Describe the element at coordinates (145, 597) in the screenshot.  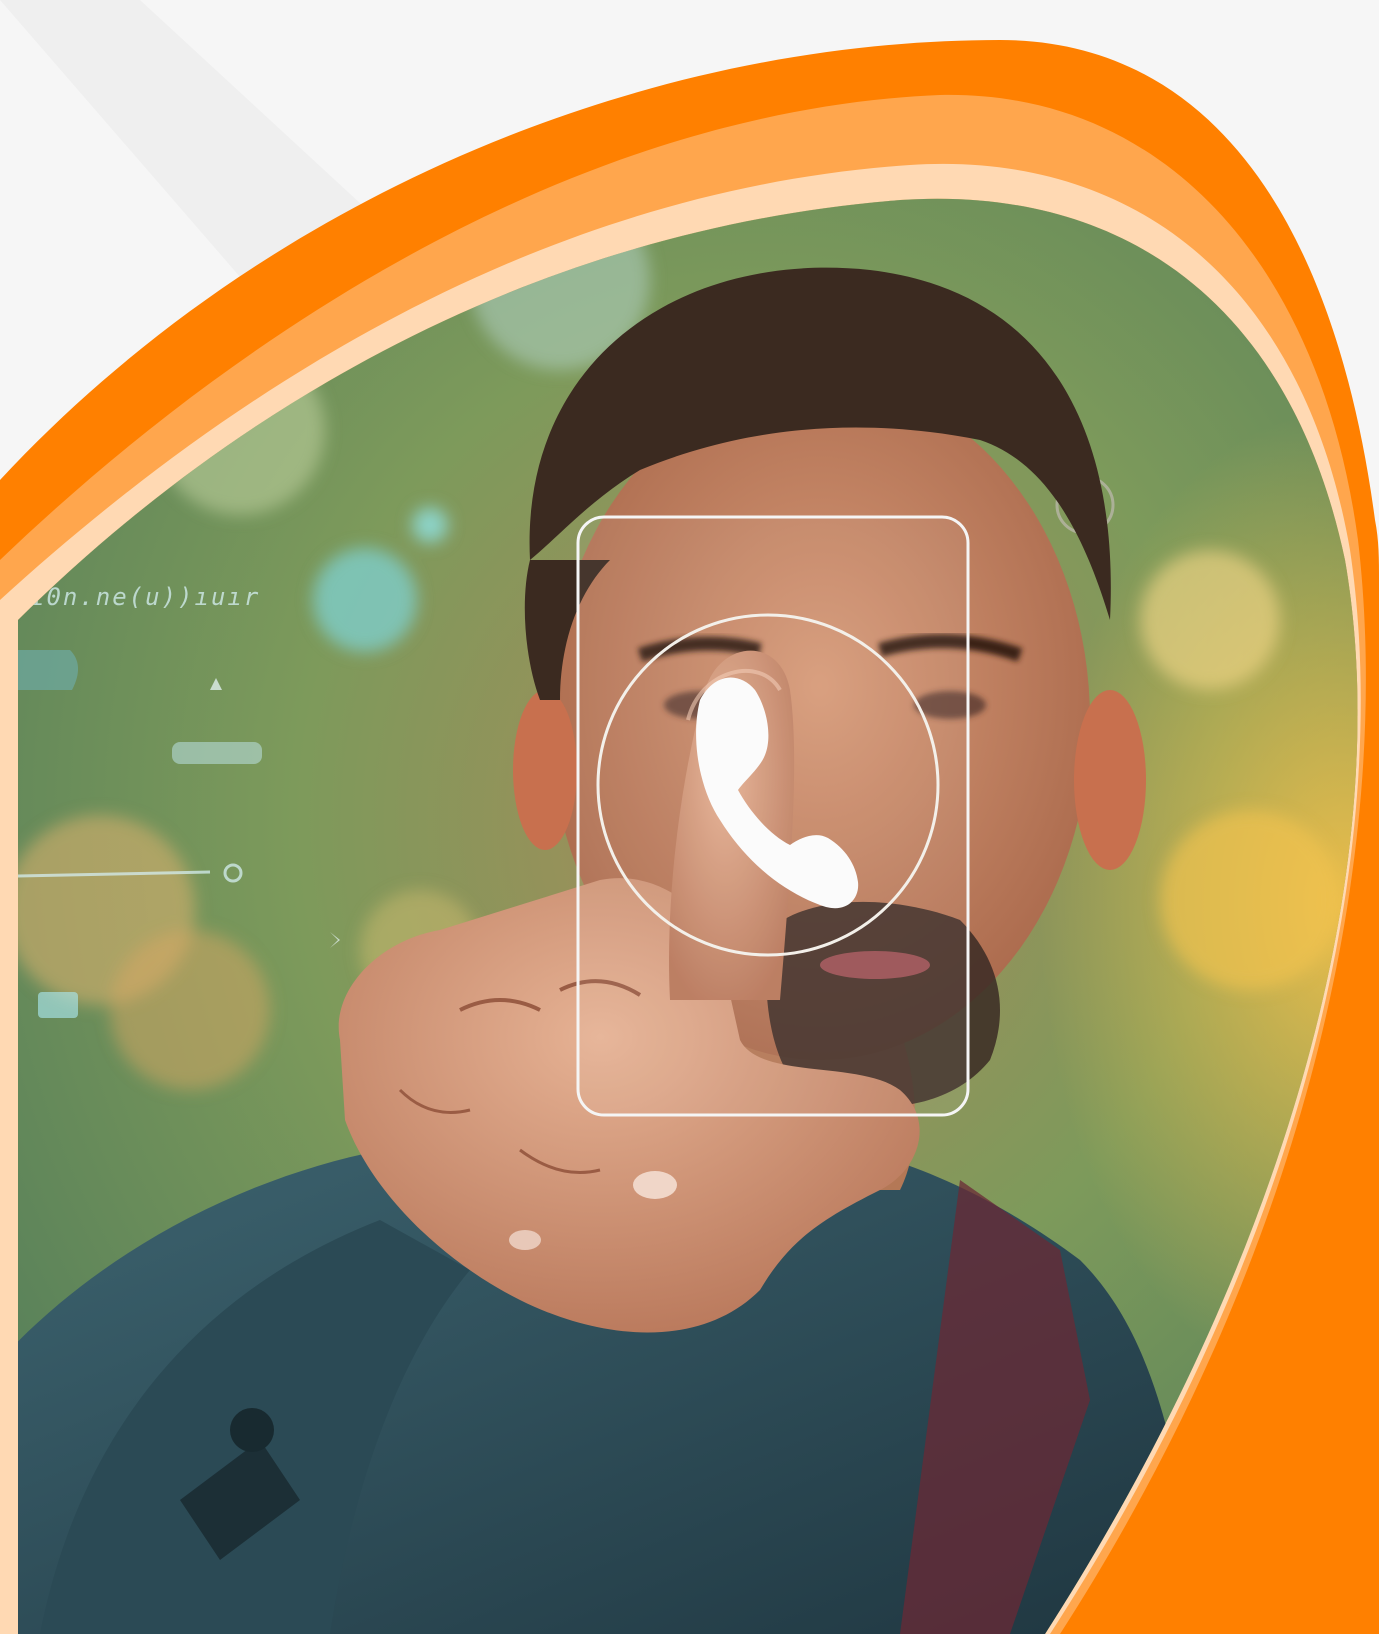
I see `svg-text: ı0n.ne(u))ıuır` at that location.